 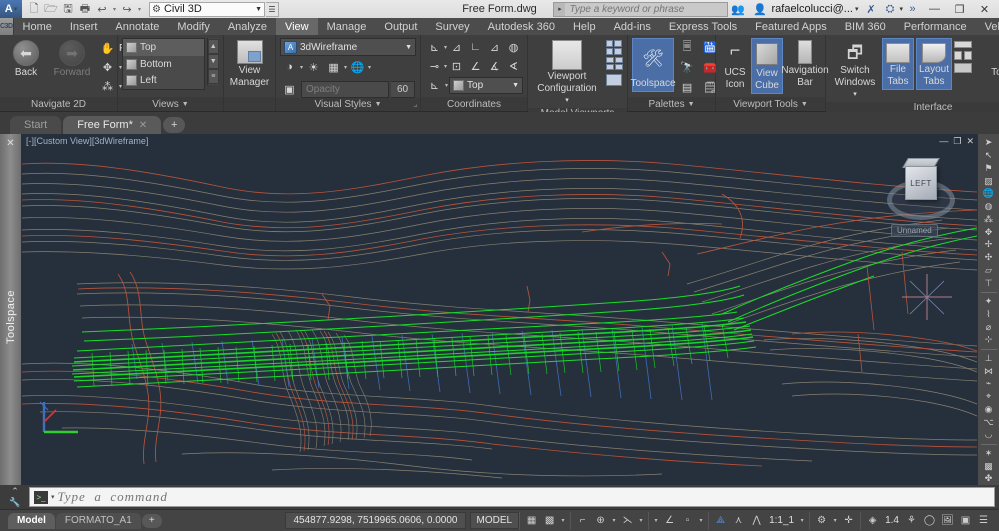 What do you see at coordinates (127, 9) in the screenshot?
I see `redo-icon: ↪` at bounding box center [127, 9].